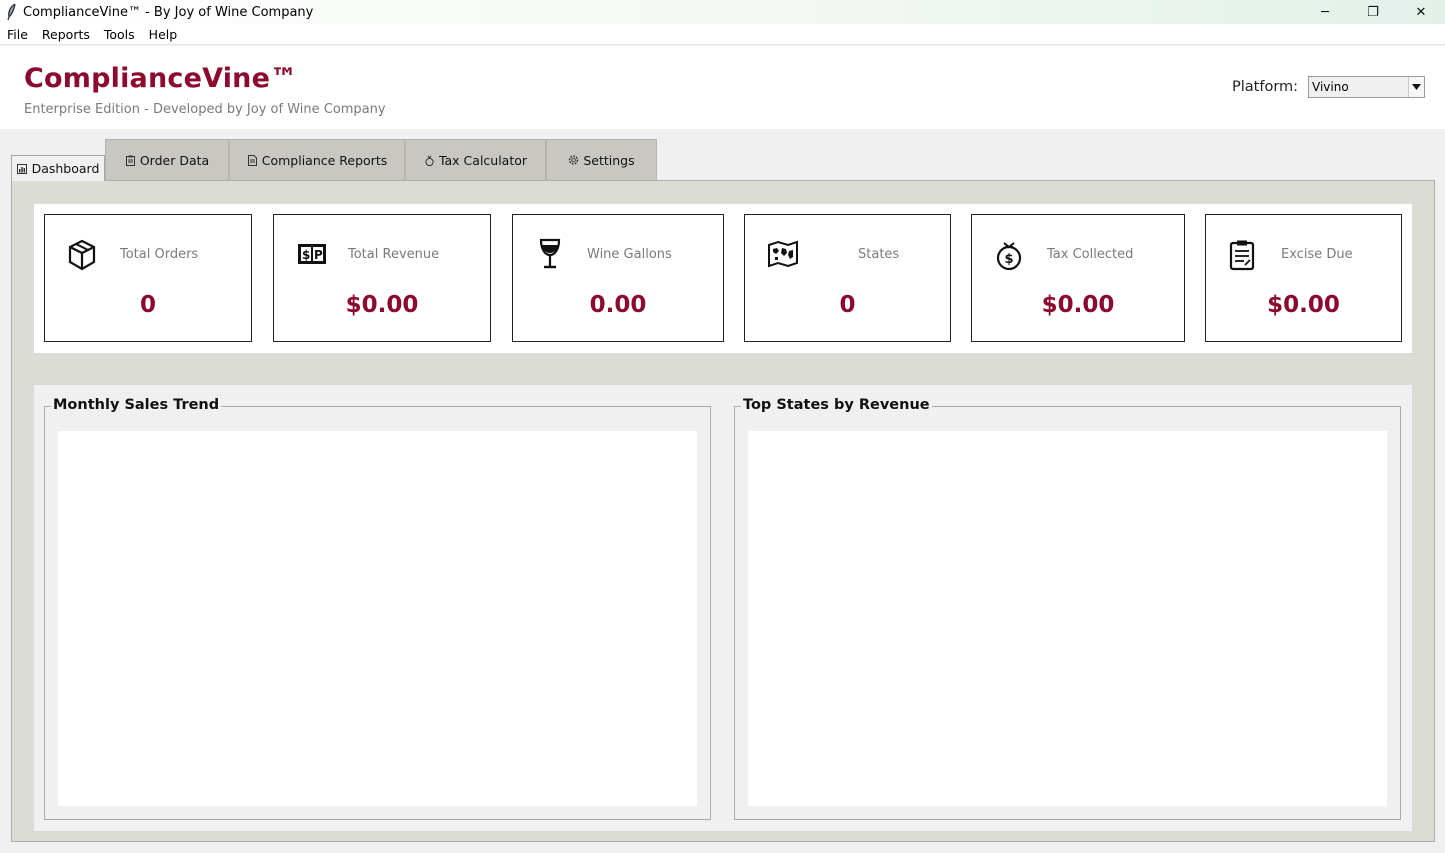 The image size is (1445, 853). Describe the element at coordinates (84, 256) in the screenshot. I see `package-icon` at that location.